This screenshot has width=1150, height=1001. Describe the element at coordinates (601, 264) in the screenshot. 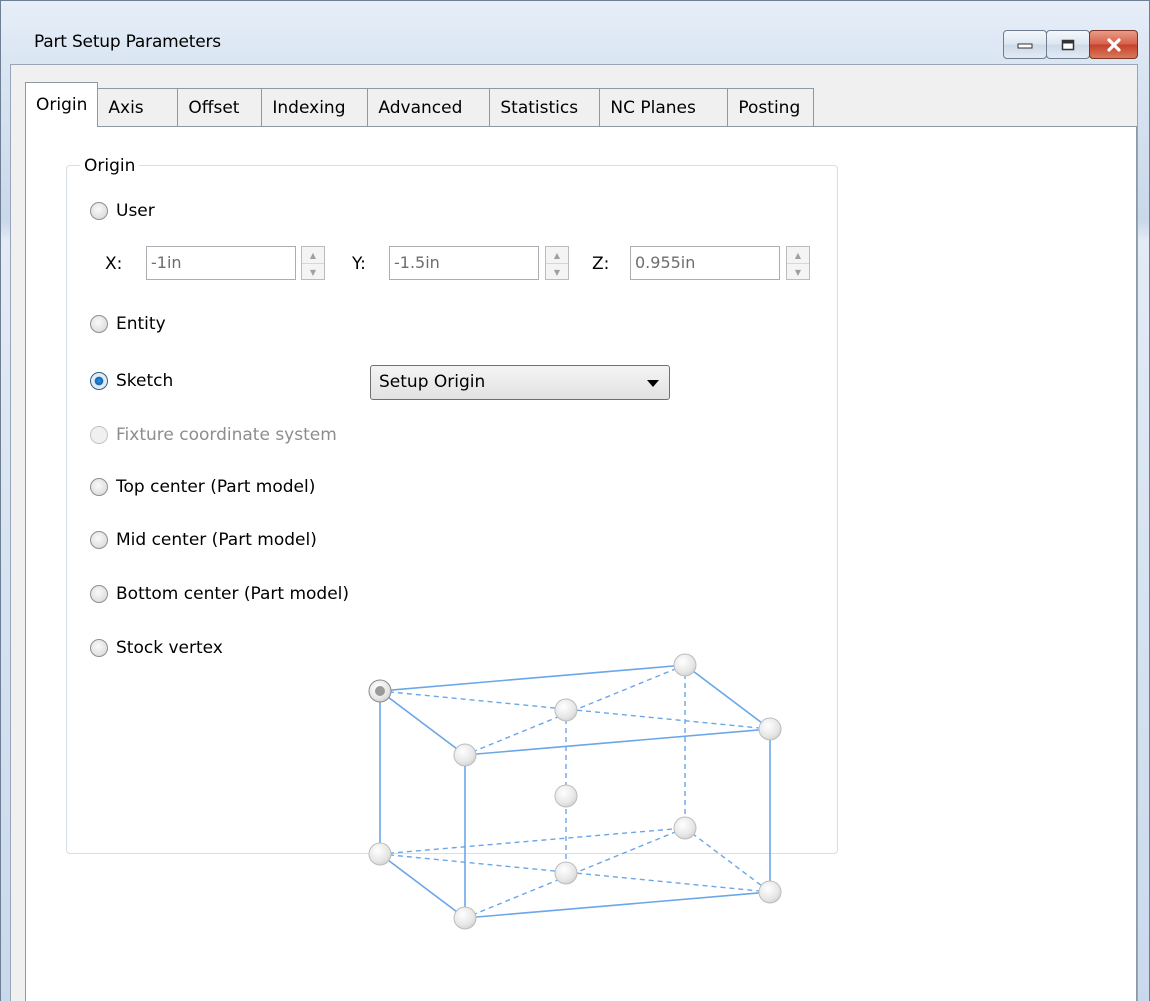

I see `z-label: Z:` at that location.